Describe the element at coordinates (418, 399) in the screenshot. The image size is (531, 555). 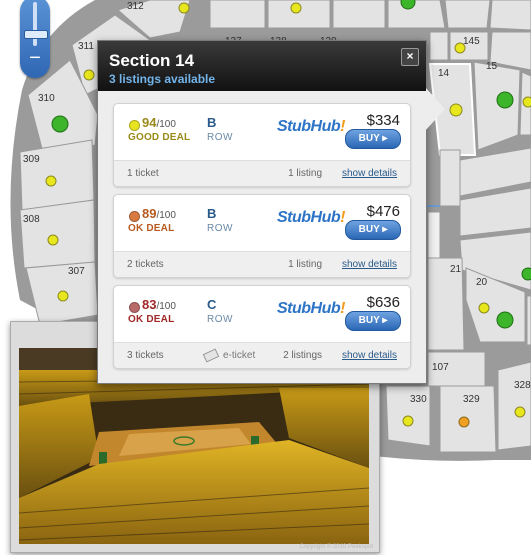
I see `label-330: 330` at that location.